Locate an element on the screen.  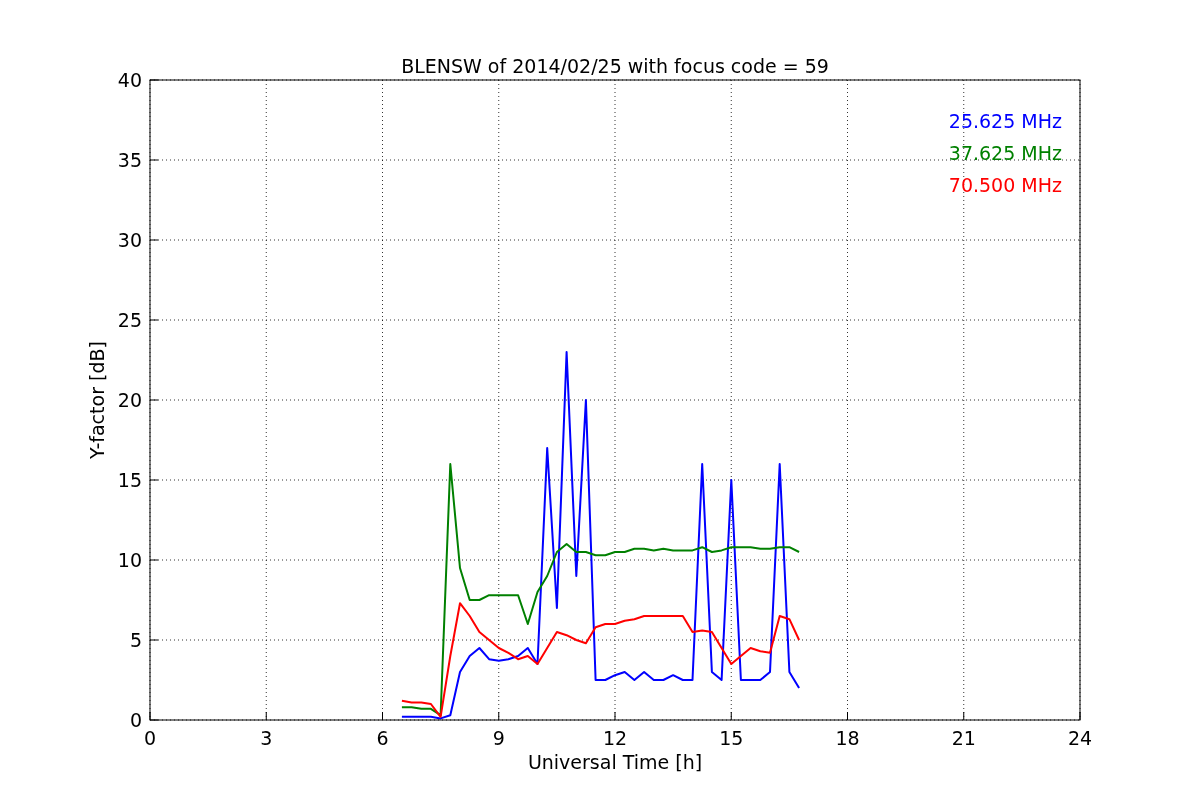
y-tick-label: 20 is located at coordinates (129, 400).